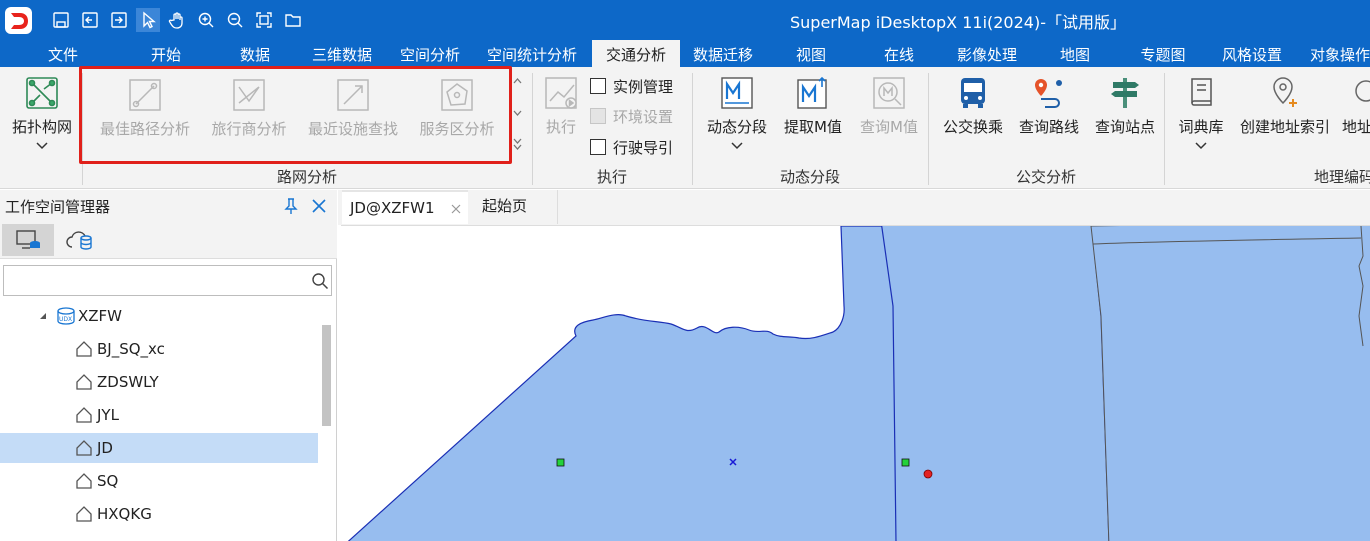  What do you see at coordinates (456, 209) in the screenshot?
I see `close-tab-icon` at bounding box center [456, 209].